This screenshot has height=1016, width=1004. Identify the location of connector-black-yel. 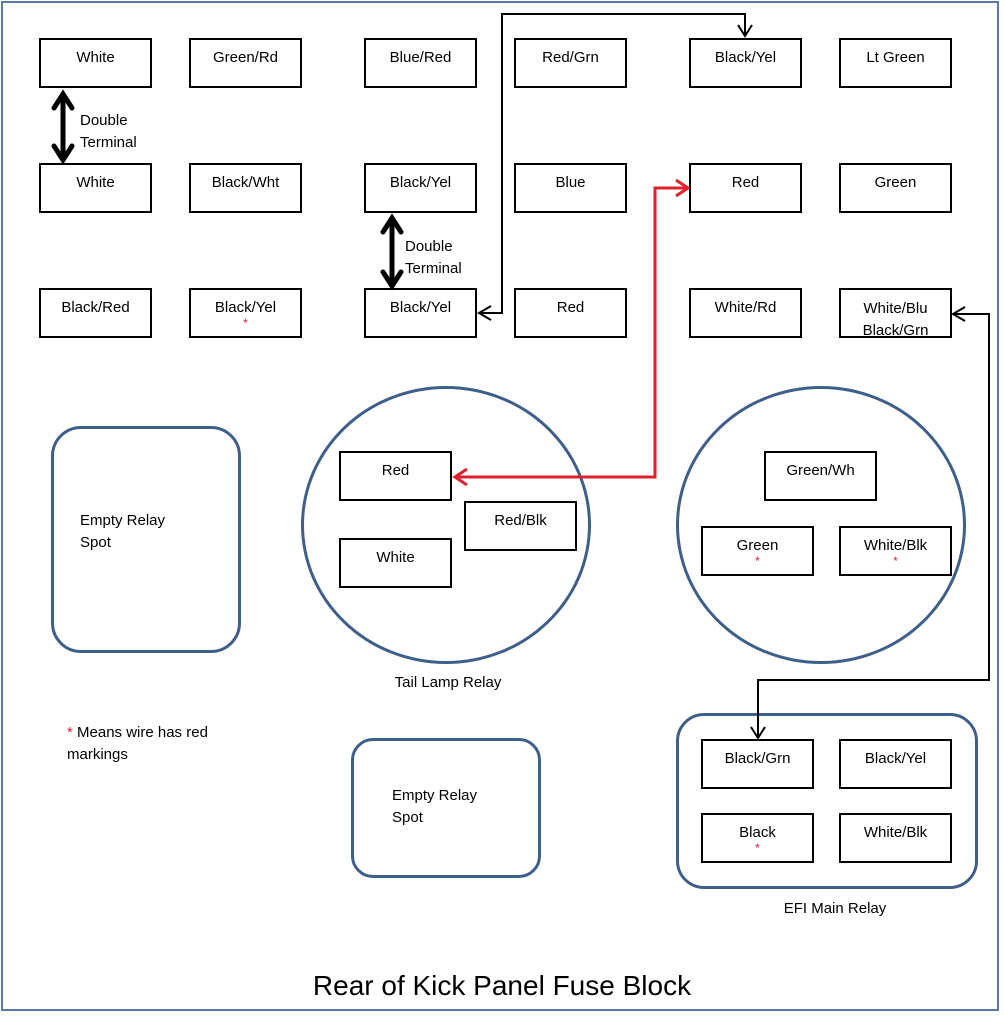
(615, 167).